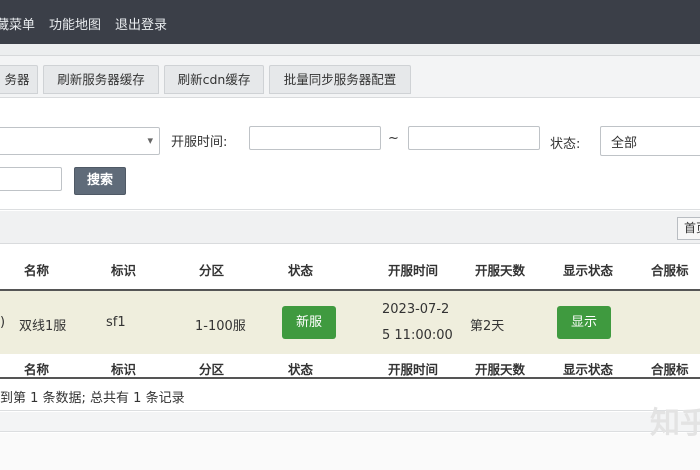 The width and height of the screenshot is (700, 470). Describe the element at coordinates (688, 228) in the screenshot. I see `first-page-button: 首页` at that location.